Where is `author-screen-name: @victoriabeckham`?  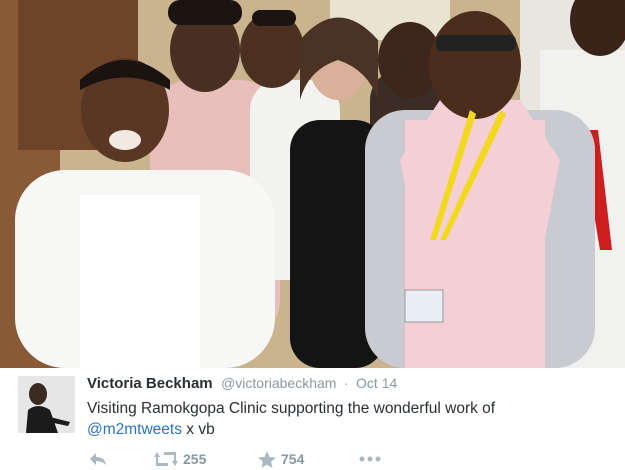 author-screen-name: @victoriabeckham is located at coordinates (278, 383).